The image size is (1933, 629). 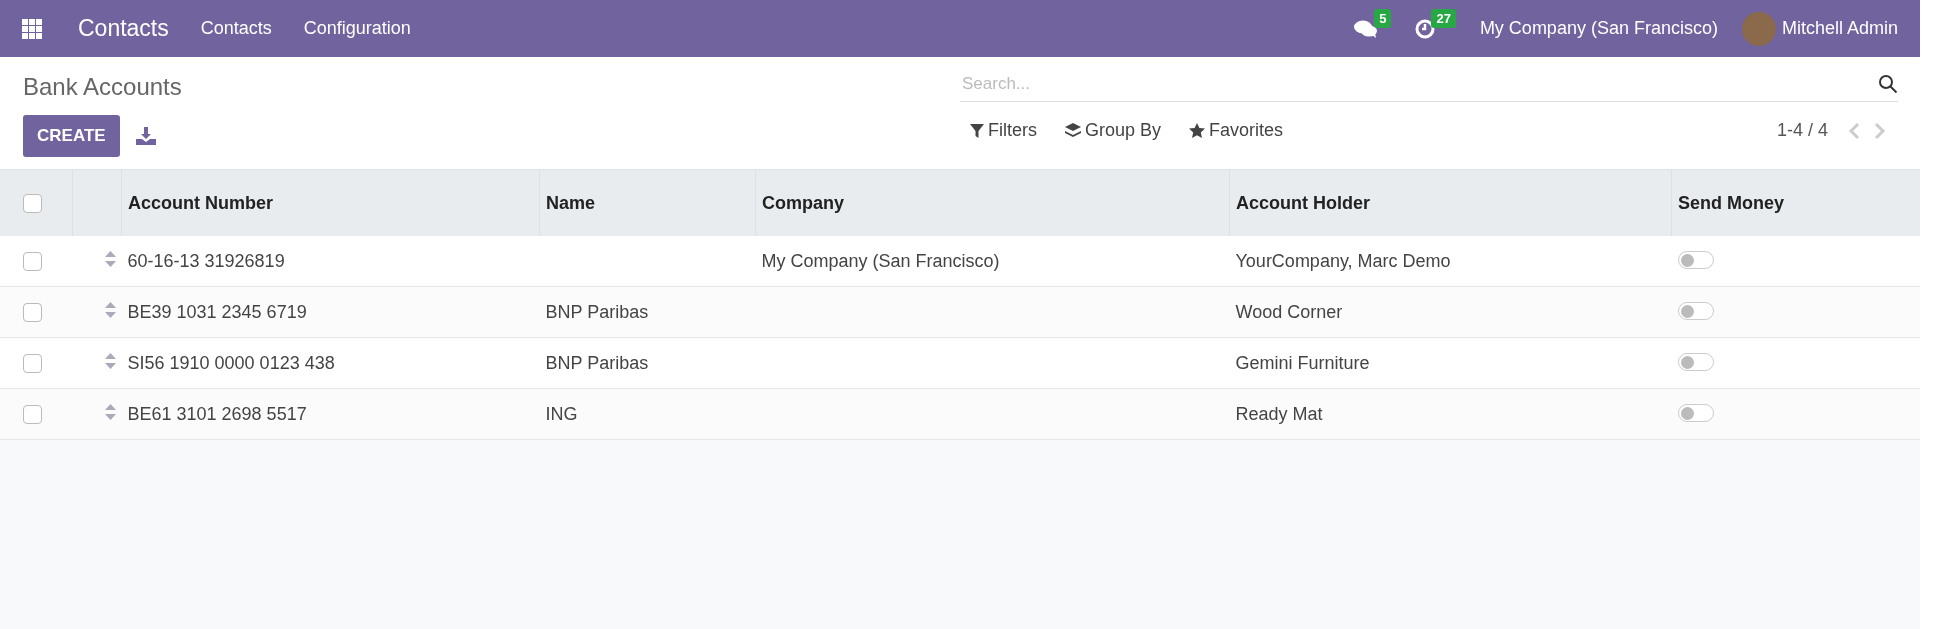 I want to click on menu-item: Contacts, so click(x=236, y=28).